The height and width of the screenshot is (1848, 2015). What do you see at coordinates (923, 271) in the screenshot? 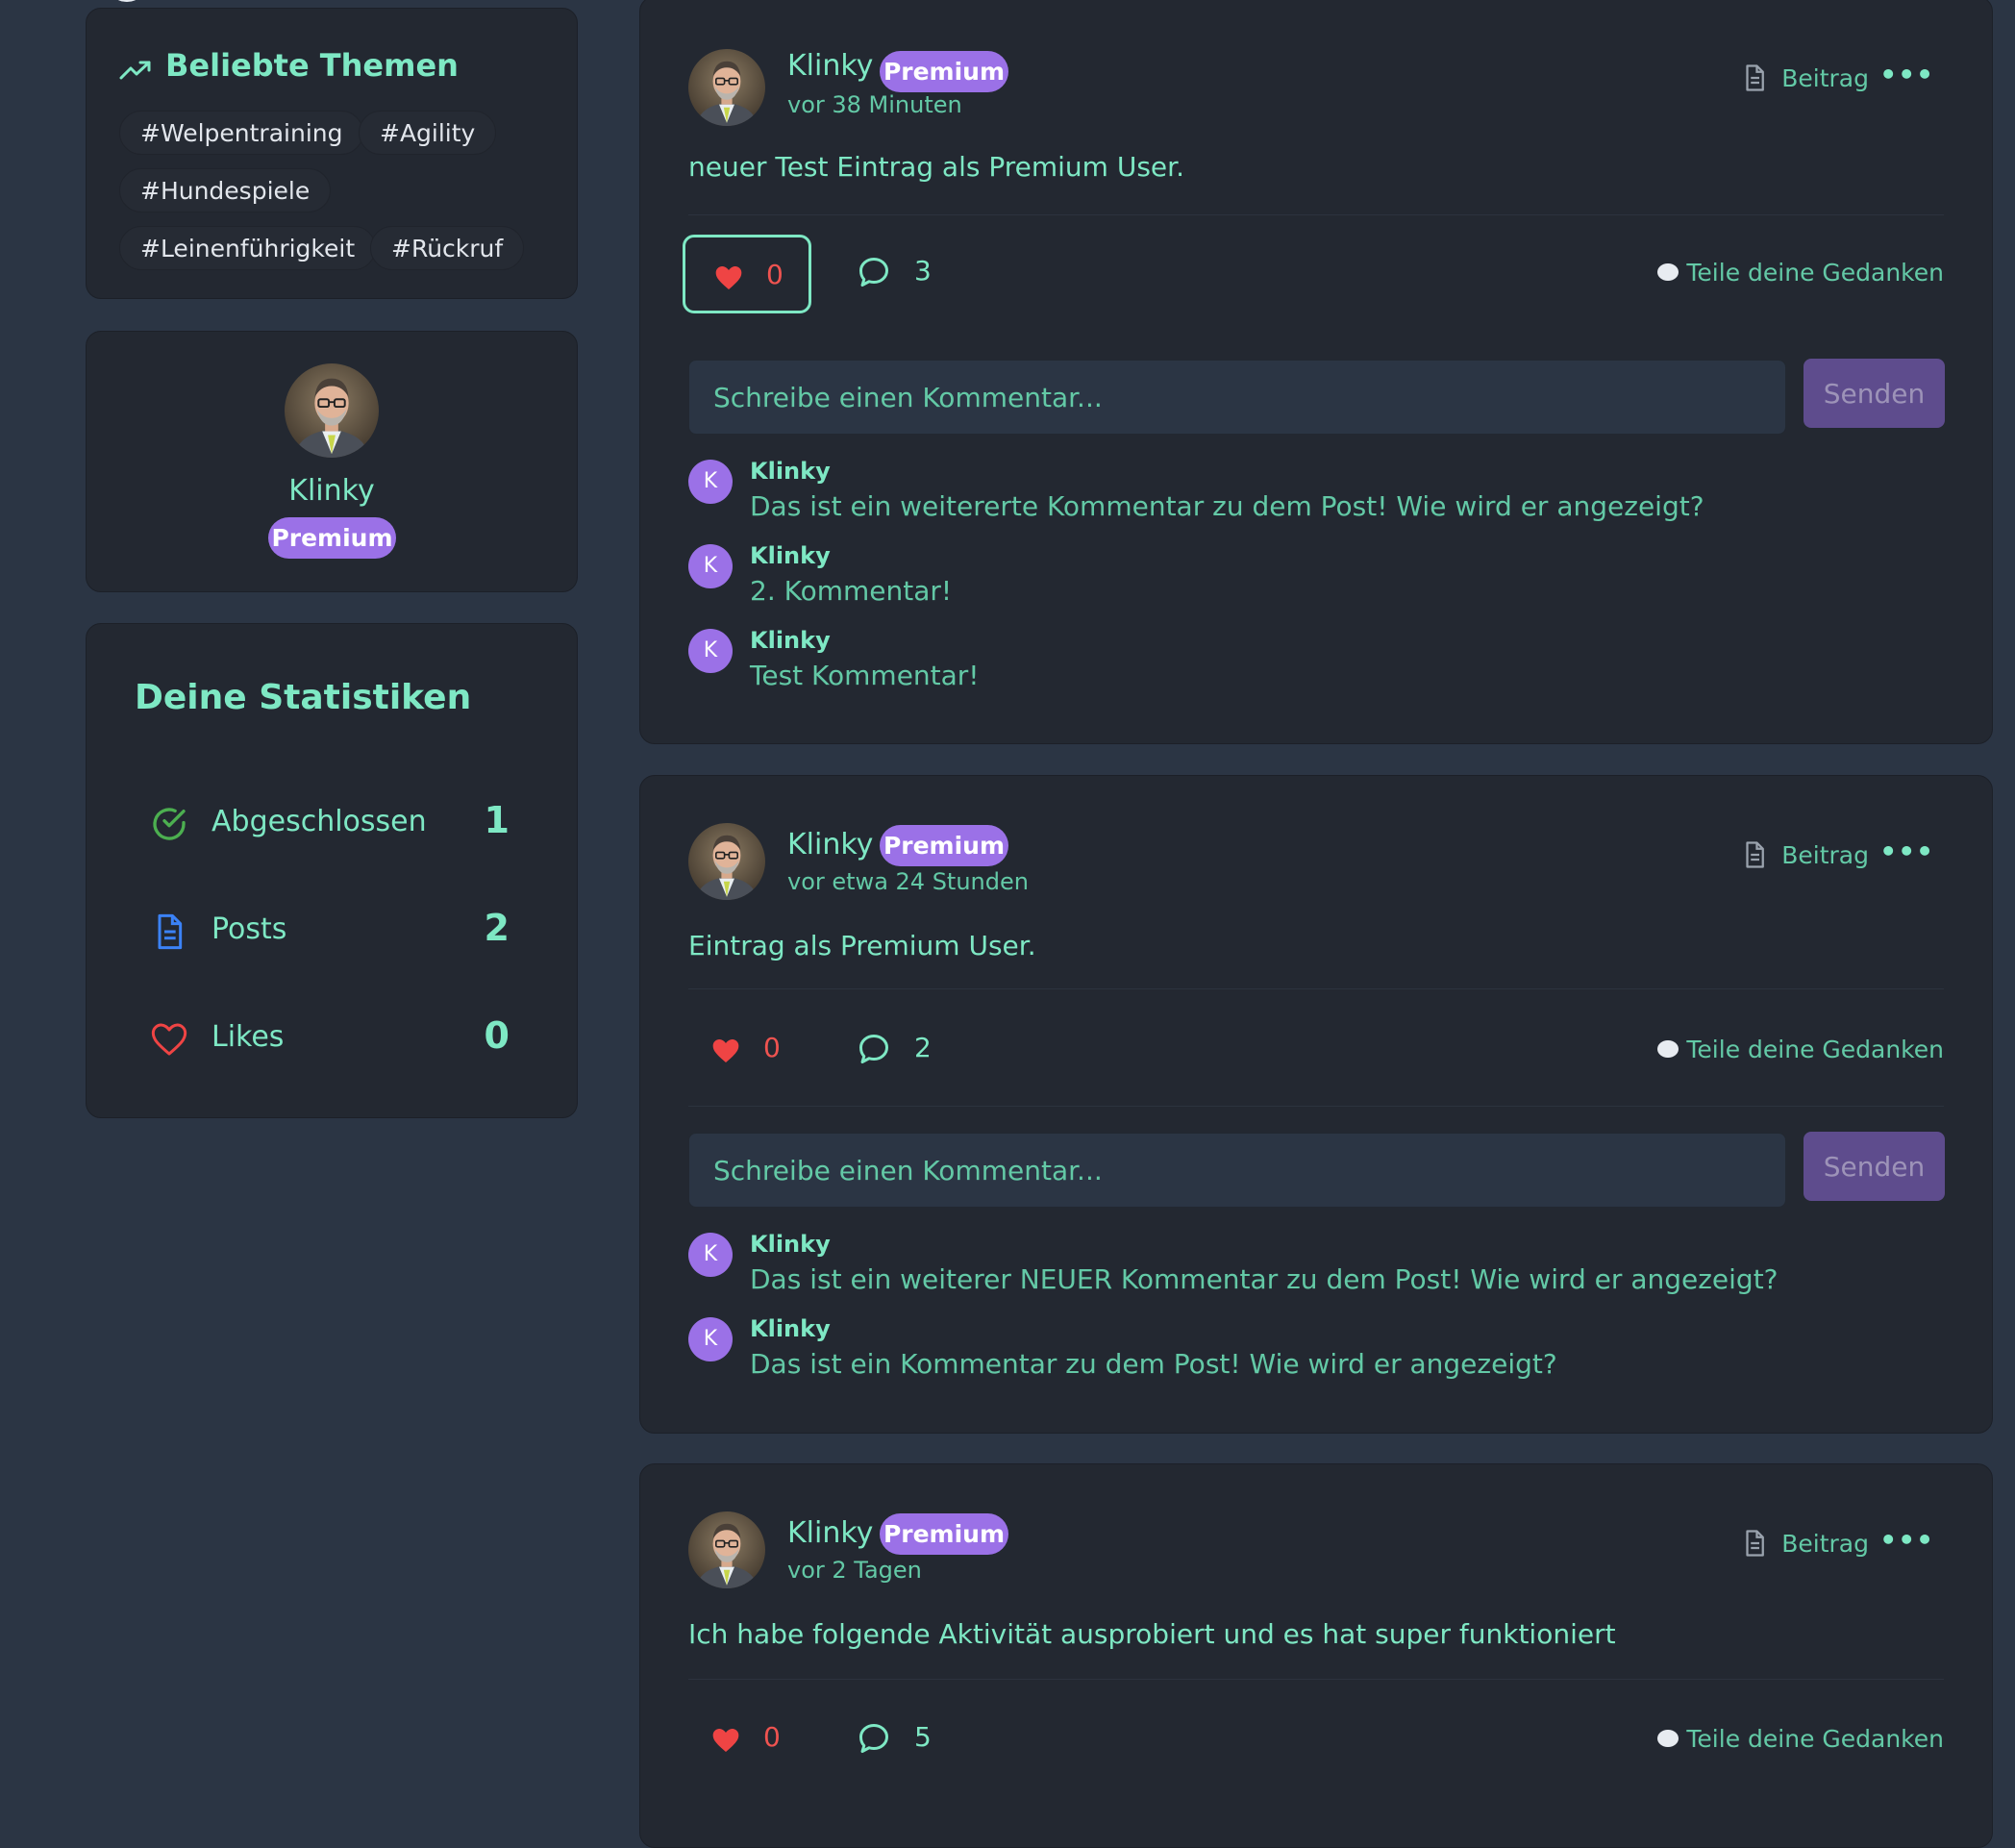
I see `comment-count: 3` at bounding box center [923, 271].